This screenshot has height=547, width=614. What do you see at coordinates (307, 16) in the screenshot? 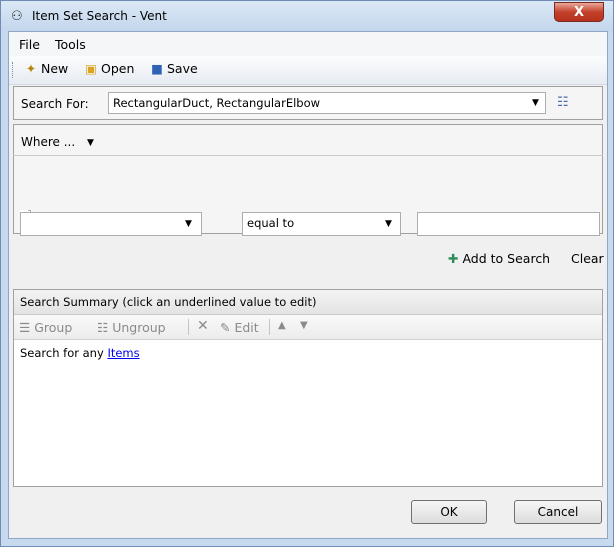
I see `title-bar: ⚇ Item Set Search - Vent X` at bounding box center [307, 16].